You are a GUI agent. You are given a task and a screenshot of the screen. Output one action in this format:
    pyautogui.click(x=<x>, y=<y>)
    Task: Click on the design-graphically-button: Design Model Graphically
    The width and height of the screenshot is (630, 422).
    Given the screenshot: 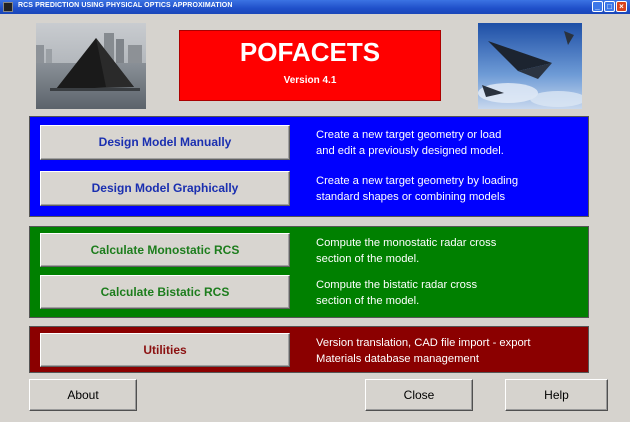 What is the action you would take?
    pyautogui.click(x=165, y=188)
    